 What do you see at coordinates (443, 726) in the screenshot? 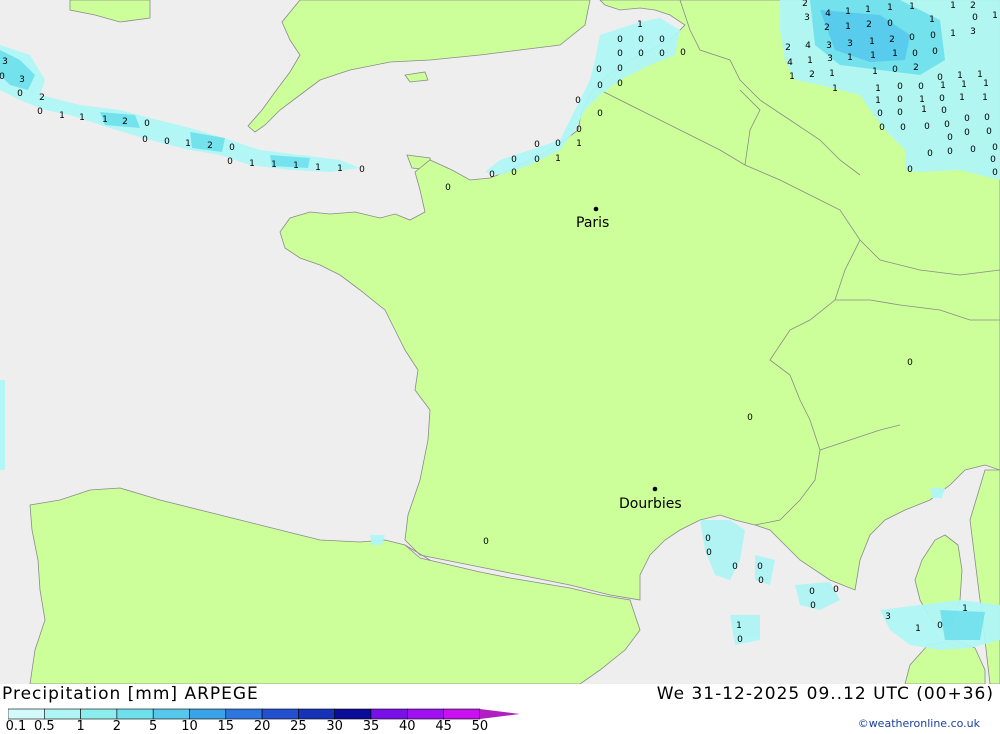
I see `scale-label: 45` at bounding box center [443, 726].